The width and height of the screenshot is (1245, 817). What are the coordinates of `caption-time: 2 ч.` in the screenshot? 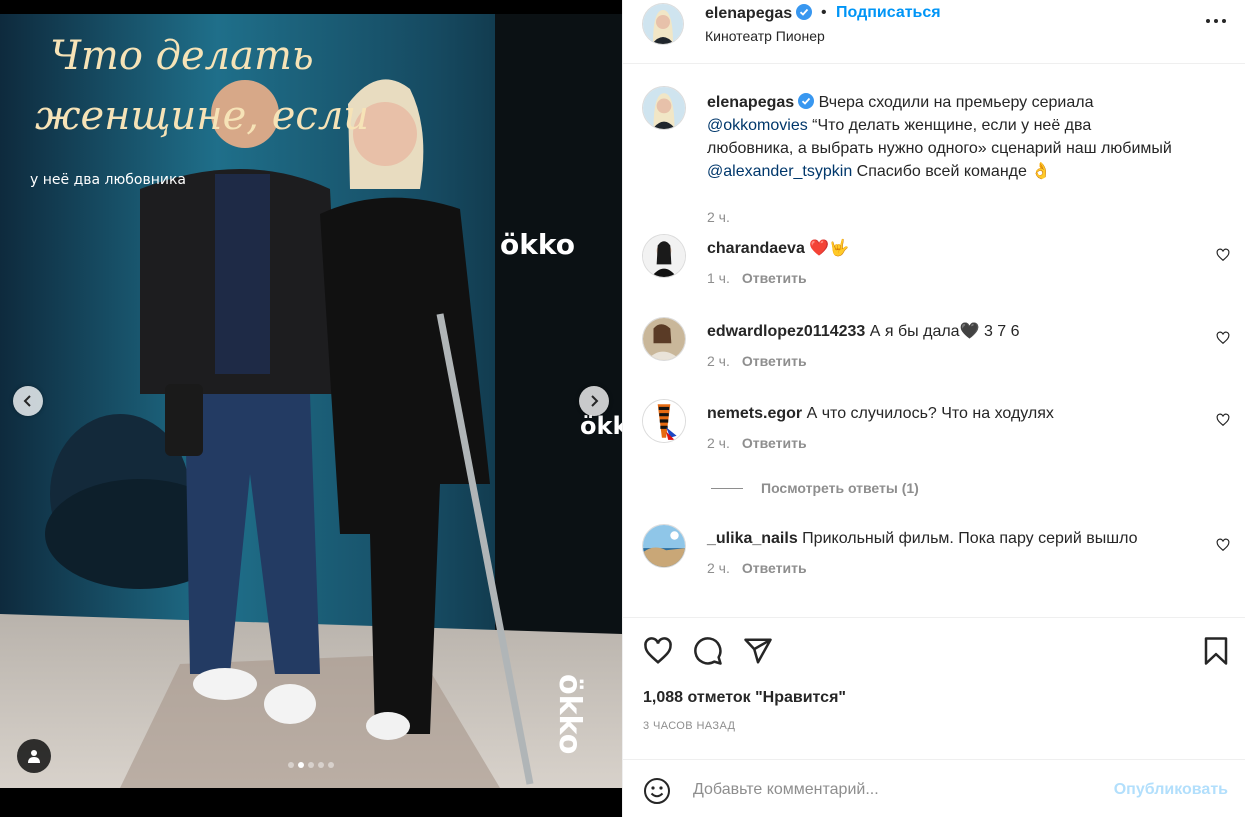 It's located at (718, 217).